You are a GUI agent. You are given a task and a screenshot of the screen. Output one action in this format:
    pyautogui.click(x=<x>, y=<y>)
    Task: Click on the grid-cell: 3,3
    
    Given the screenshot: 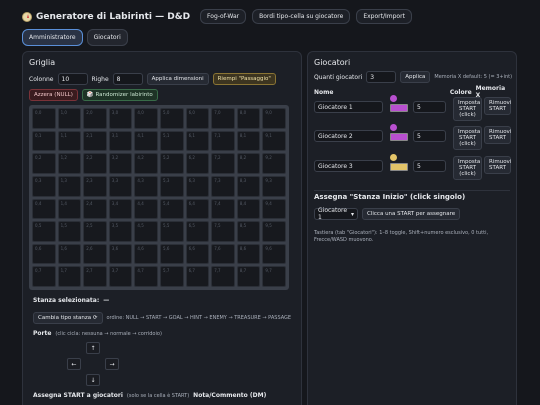 What is the action you would take?
    pyautogui.click(x=120, y=186)
    